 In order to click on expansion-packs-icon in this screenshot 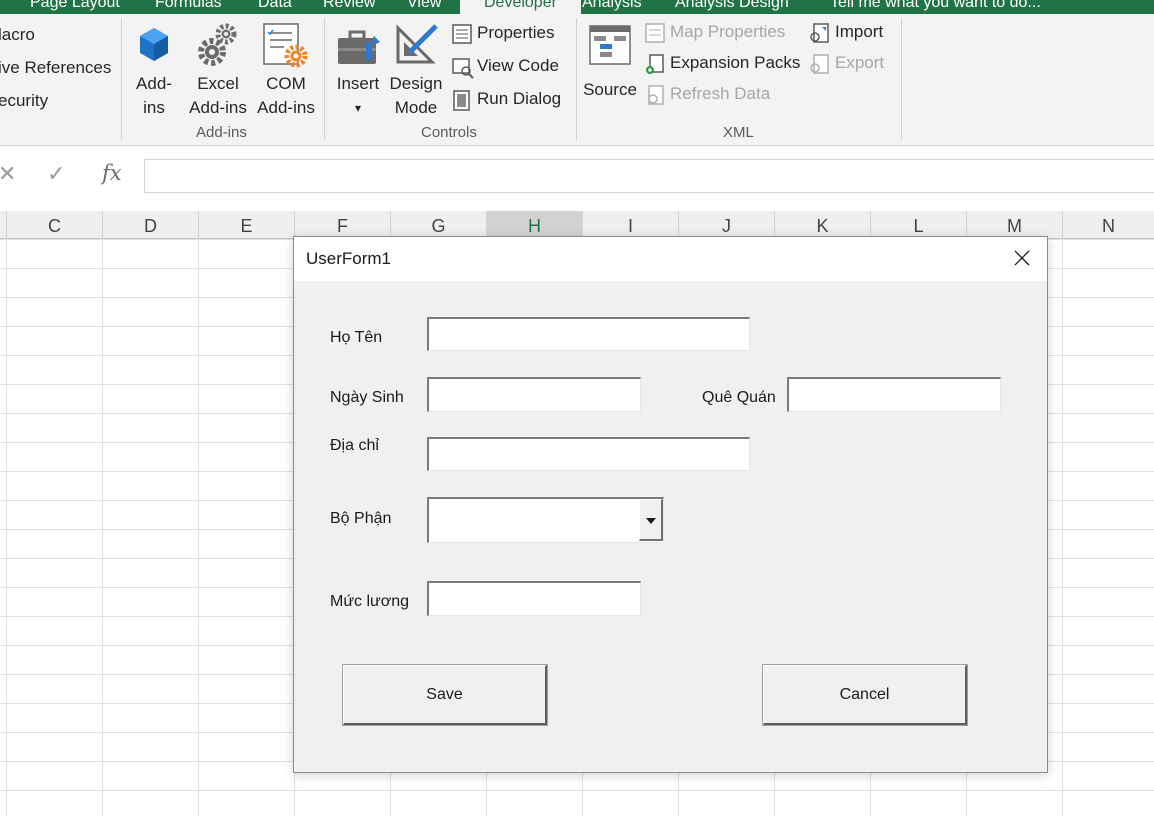, I will do `click(655, 64)`.